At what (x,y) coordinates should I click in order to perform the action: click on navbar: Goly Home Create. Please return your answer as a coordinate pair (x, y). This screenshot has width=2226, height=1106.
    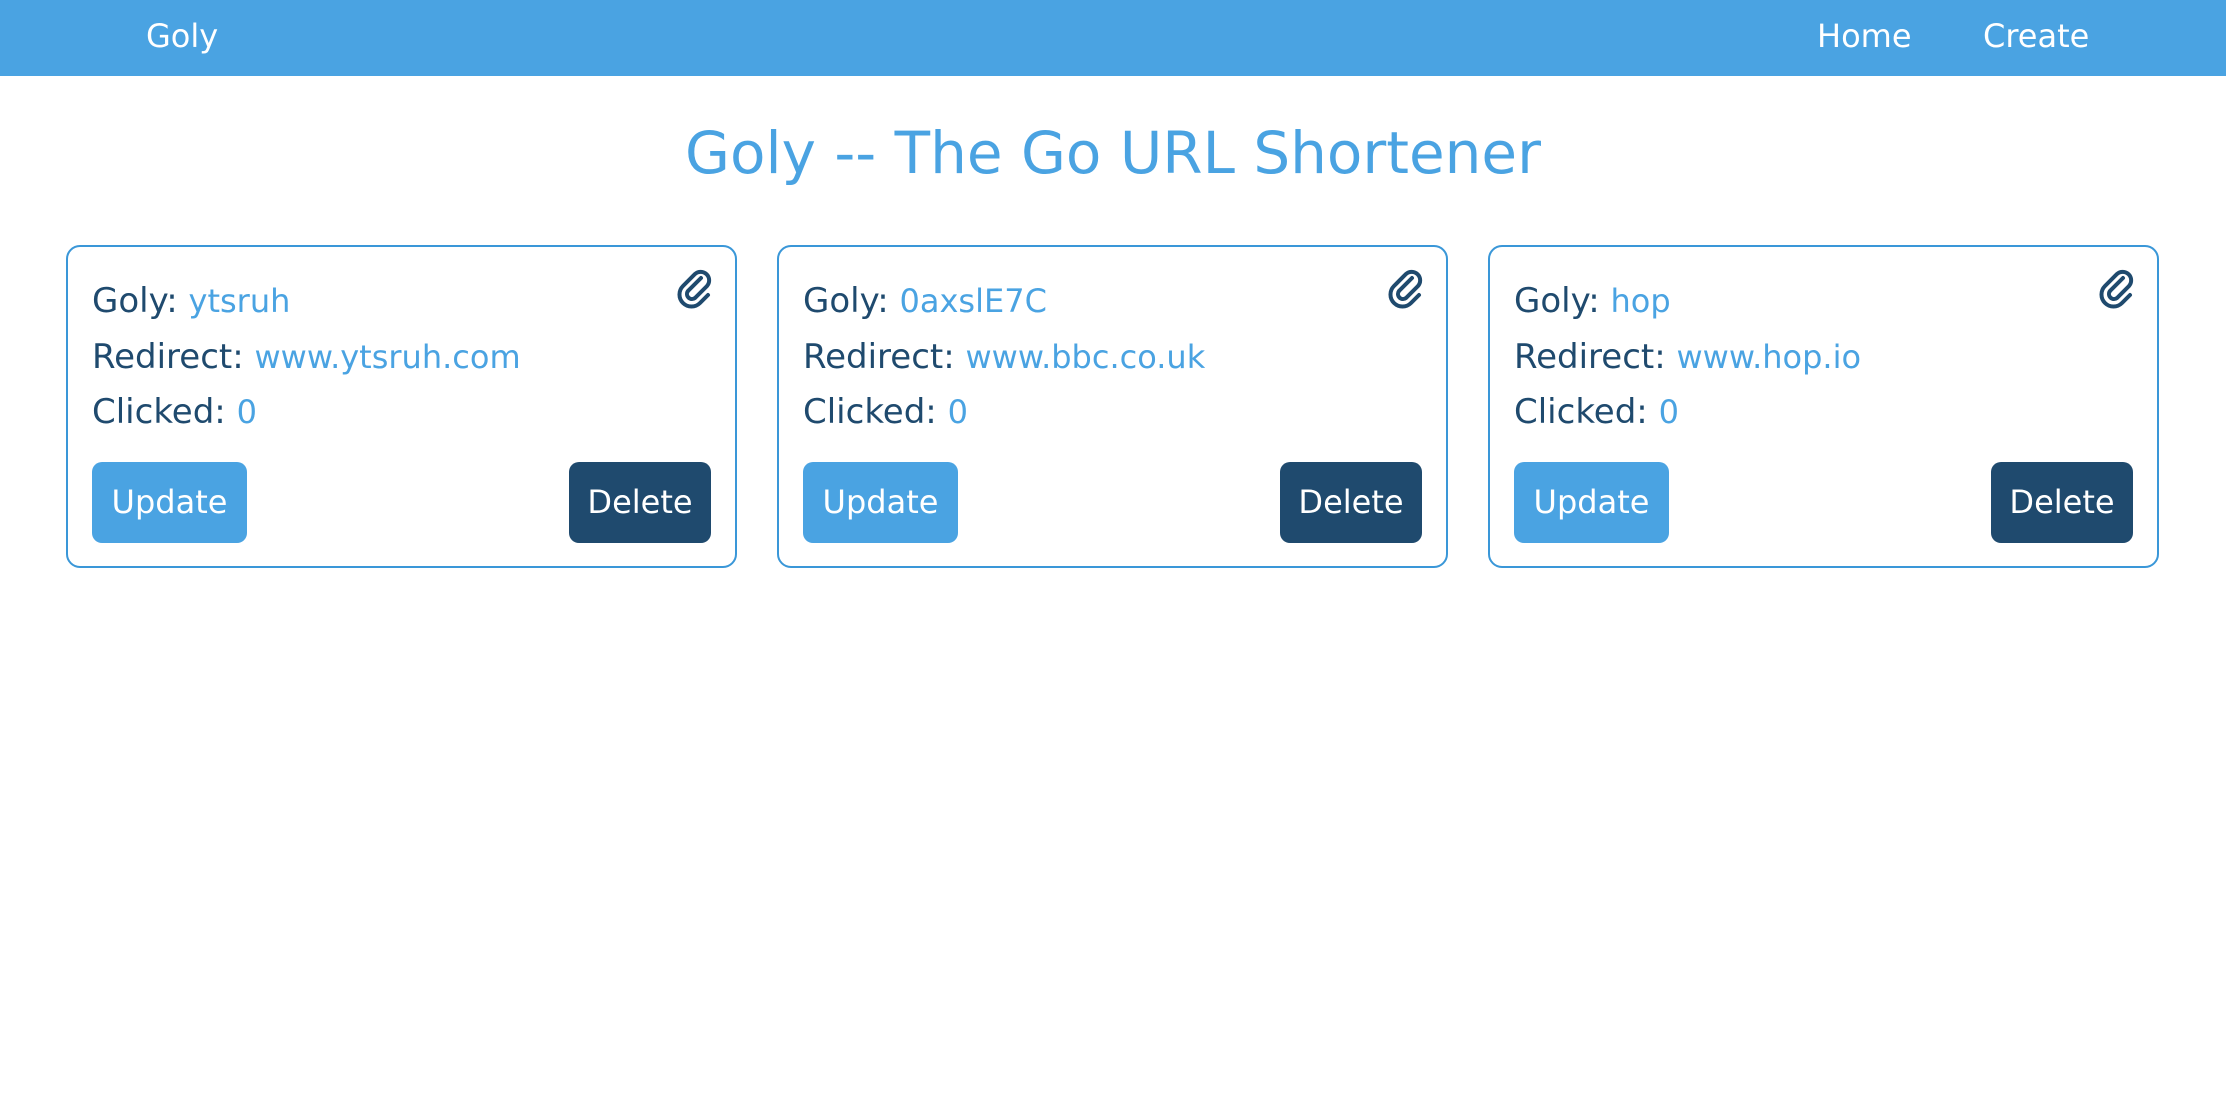
    Looking at the image, I should click on (1113, 38).